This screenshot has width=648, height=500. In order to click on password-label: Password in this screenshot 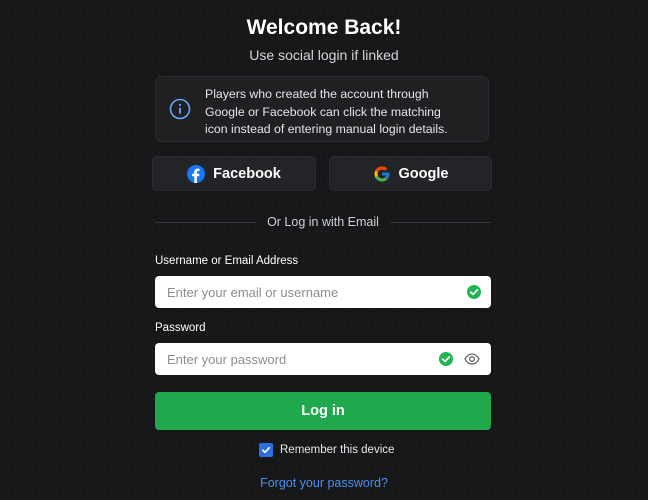, I will do `click(180, 328)`.